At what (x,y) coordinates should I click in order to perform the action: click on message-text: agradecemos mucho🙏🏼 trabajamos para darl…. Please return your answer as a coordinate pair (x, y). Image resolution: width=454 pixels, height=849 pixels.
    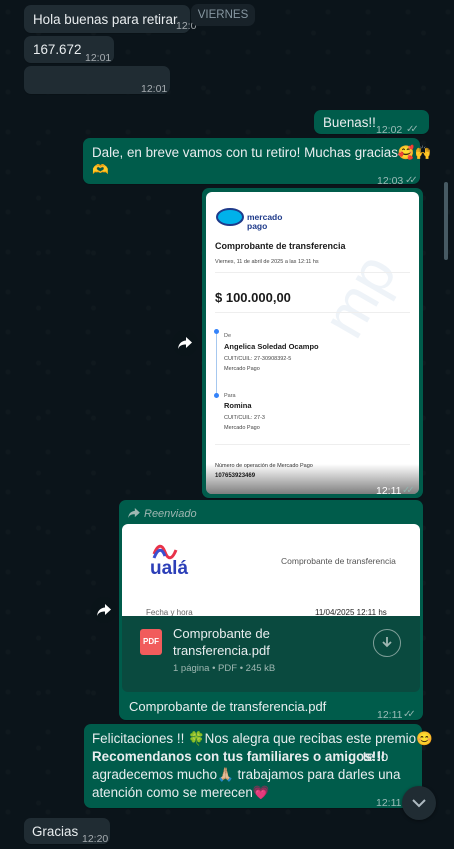
    Looking at the image, I should click on (246, 774).